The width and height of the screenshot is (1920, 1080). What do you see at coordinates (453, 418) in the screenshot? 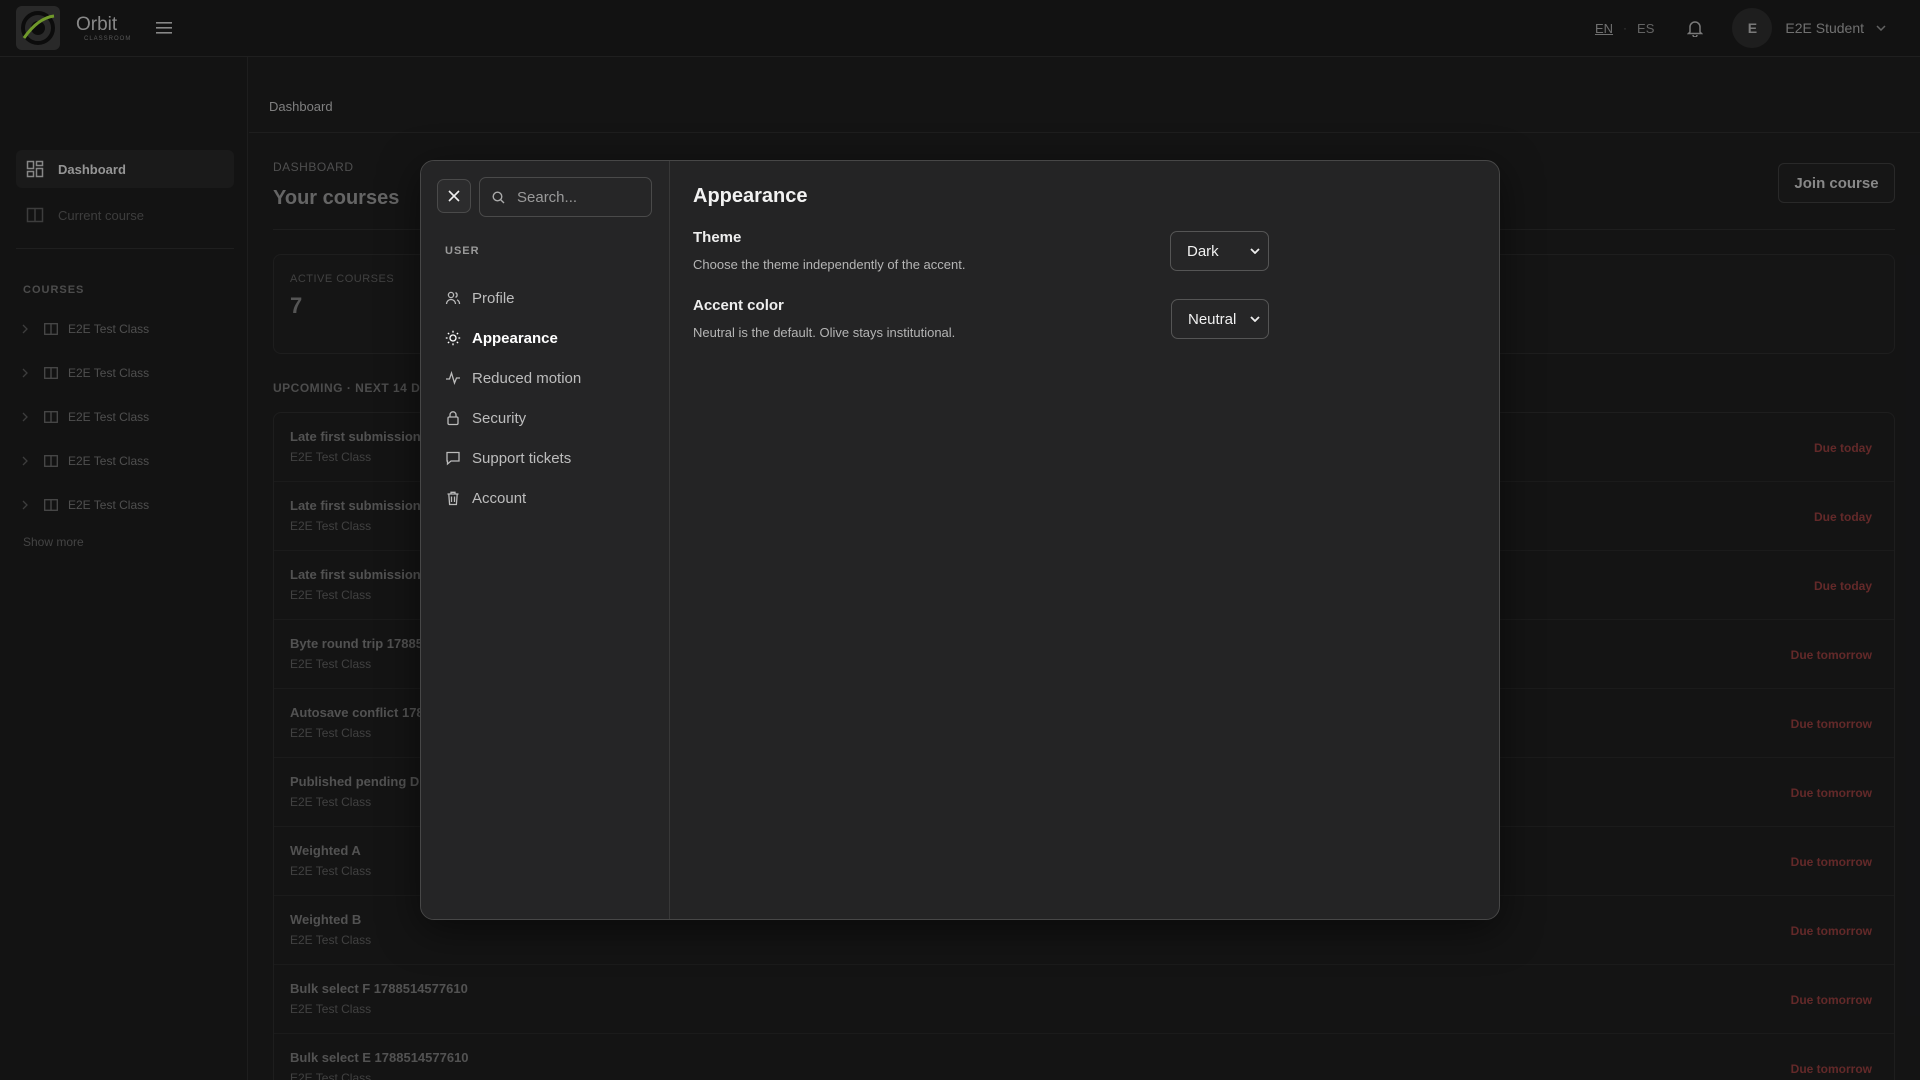
I see `lock-icon` at bounding box center [453, 418].